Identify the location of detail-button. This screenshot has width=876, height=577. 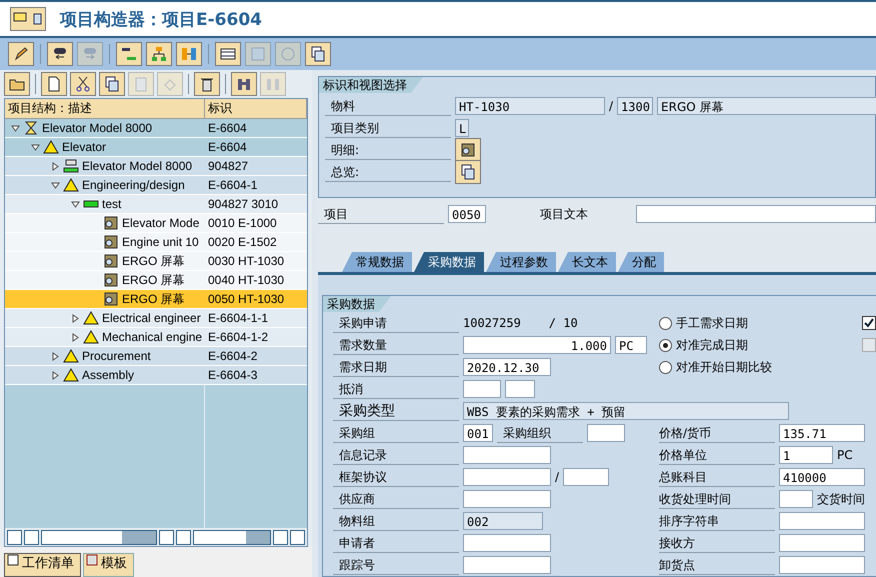
(468, 150).